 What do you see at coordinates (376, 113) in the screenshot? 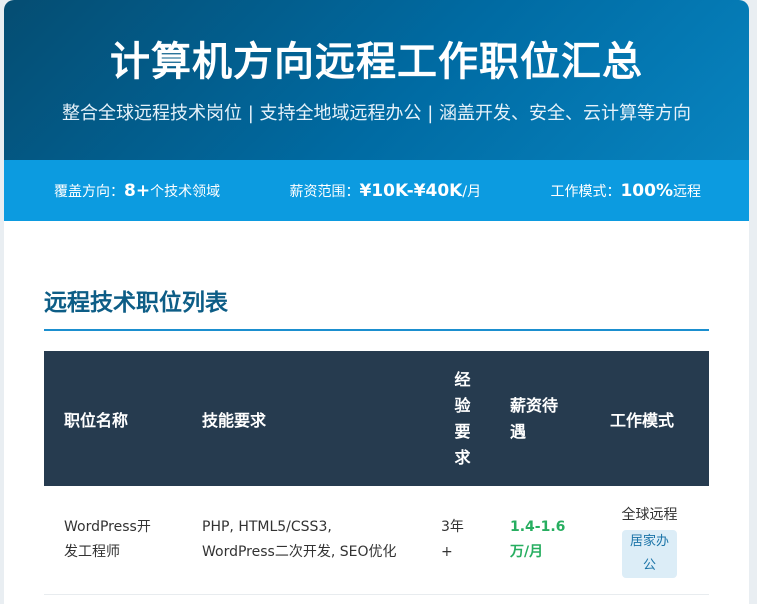
I see `page-subtitle: 整合全球远程技术岗位 | 支持全地域远程办公 | 涵盖开发、安全、云计算等方向` at bounding box center [376, 113].